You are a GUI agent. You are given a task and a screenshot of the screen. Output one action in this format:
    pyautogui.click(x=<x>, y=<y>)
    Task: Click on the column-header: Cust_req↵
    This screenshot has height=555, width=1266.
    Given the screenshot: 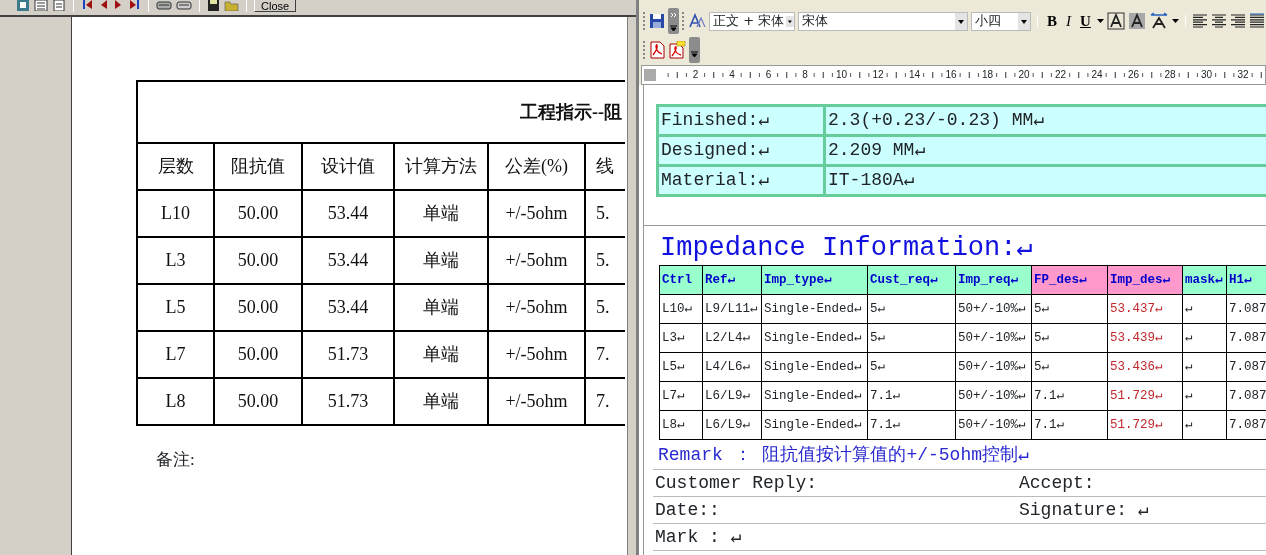 What is the action you would take?
    pyautogui.click(x=911, y=280)
    